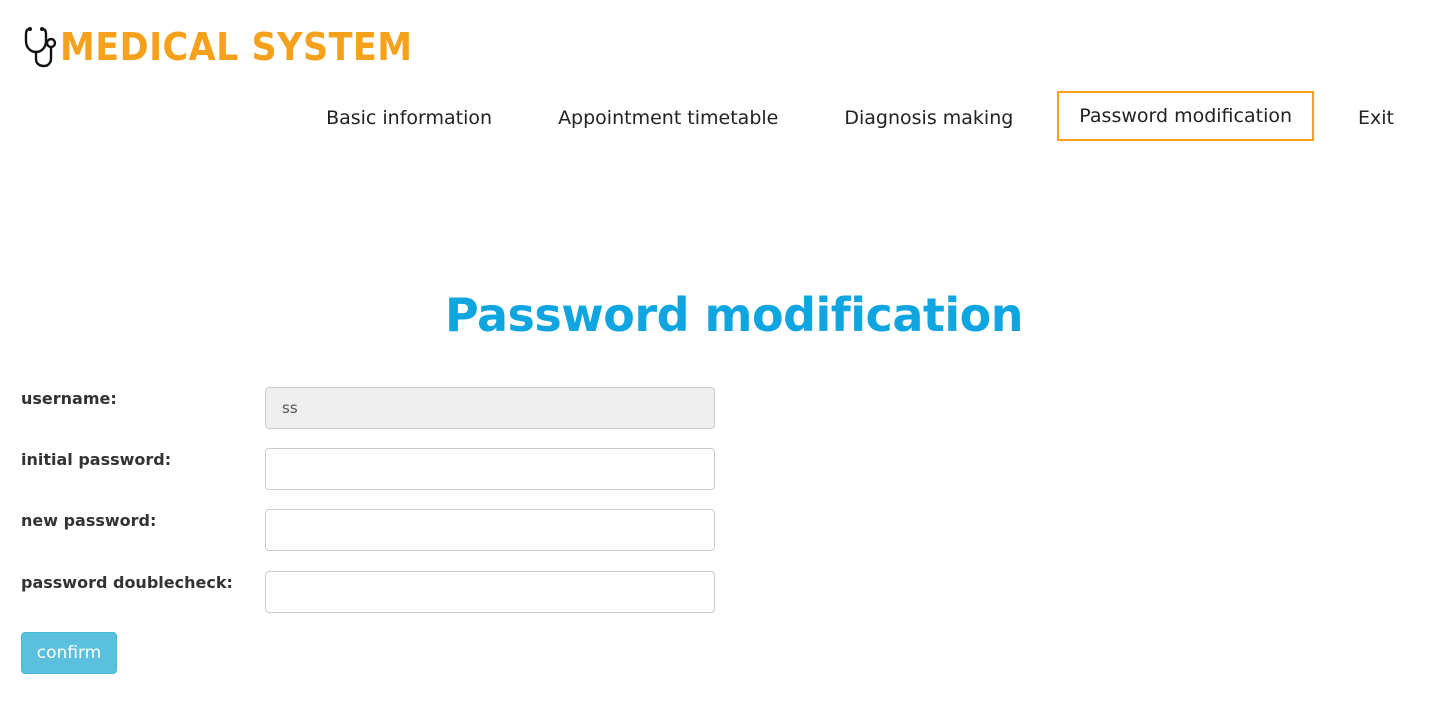  I want to click on stethoscope-icon, so click(40, 47).